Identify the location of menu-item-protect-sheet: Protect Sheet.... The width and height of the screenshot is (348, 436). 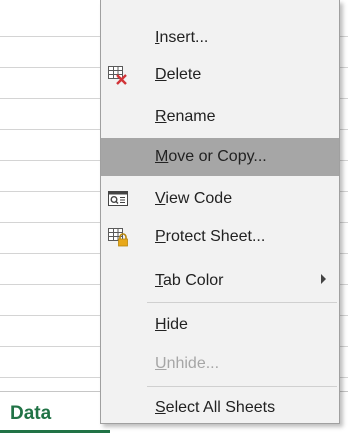
(220, 237).